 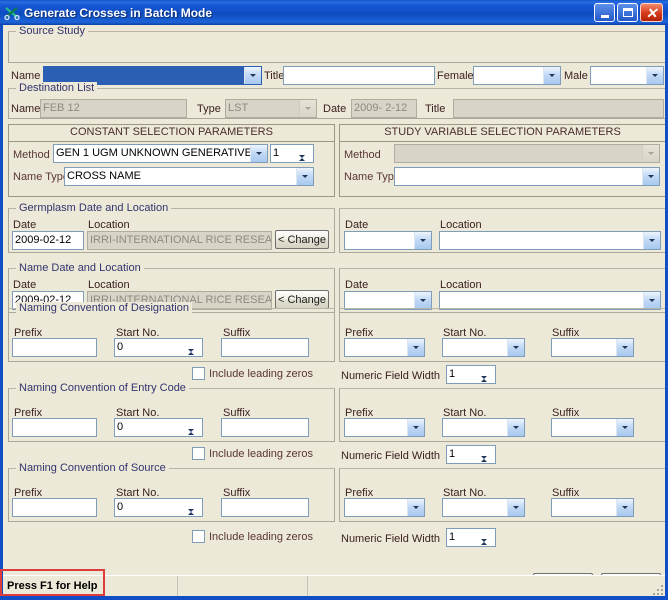 I want to click on destination-title-label: Title, so click(x=435, y=109).